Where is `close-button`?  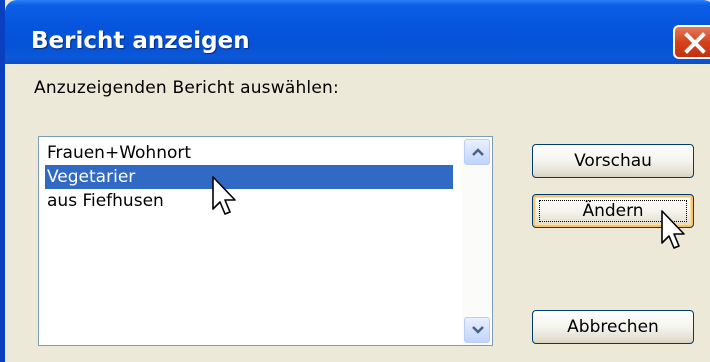 close-button is located at coordinates (691, 42).